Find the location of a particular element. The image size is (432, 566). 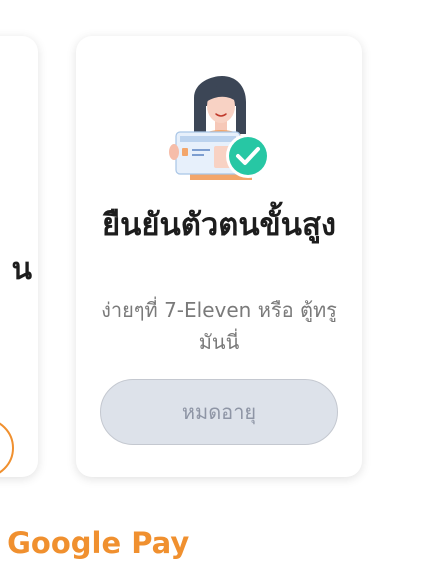

previous-card-button is located at coordinates (7, 447).